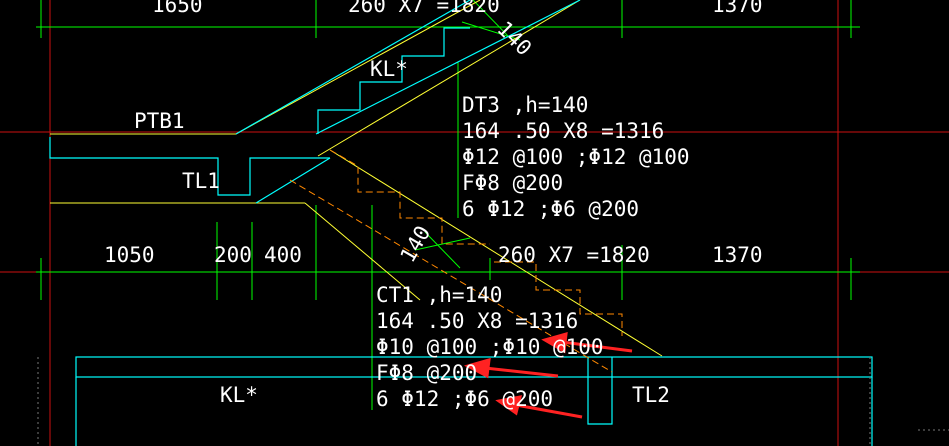 The height and width of the screenshot is (446, 949). I want to click on dim-bottom-mid1: 200, so click(233, 255).